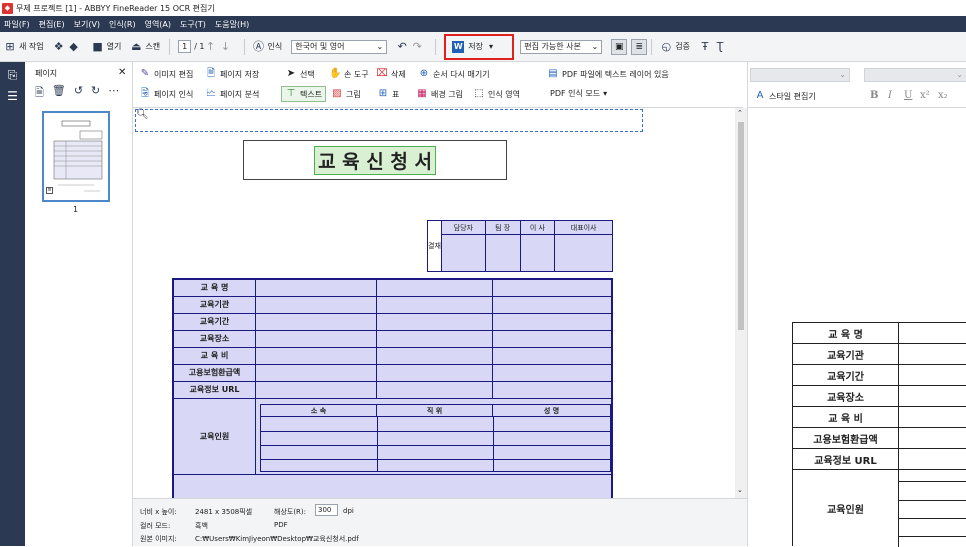 This screenshot has height=547, width=966. I want to click on style-select: ⌄, so click(800, 75).